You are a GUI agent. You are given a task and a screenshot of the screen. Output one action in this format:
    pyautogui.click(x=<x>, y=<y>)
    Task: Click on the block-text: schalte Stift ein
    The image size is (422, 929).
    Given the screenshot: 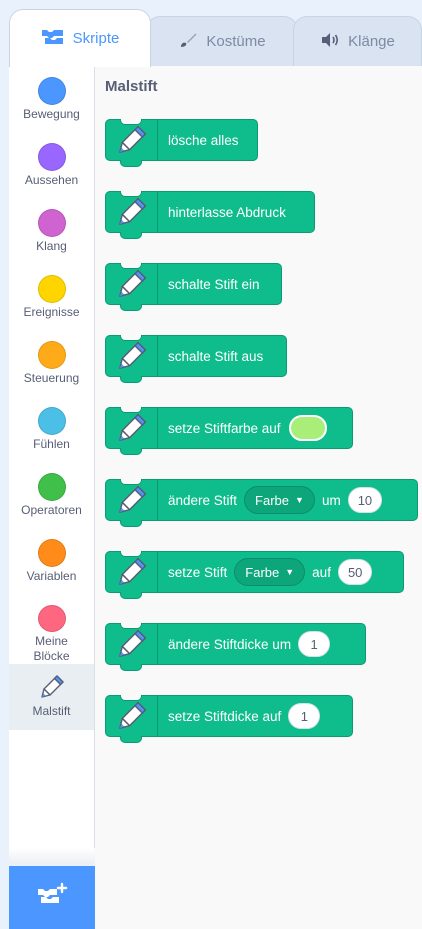 What is the action you would take?
    pyautogui.click(x=214, y=284)
    